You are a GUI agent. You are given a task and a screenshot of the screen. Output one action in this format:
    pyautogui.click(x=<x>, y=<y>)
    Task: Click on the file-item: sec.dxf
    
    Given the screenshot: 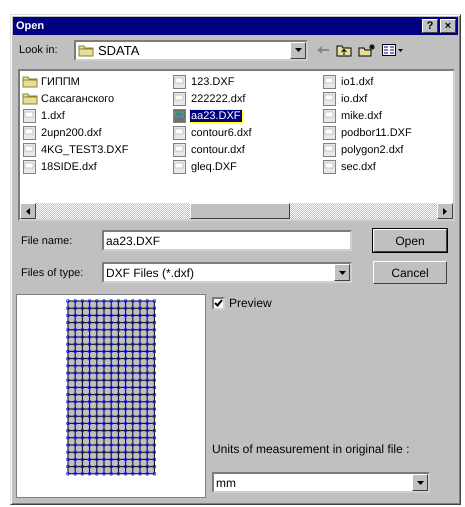 What is the action you would take?
    pyautogui.click(x=358, y=166)
    